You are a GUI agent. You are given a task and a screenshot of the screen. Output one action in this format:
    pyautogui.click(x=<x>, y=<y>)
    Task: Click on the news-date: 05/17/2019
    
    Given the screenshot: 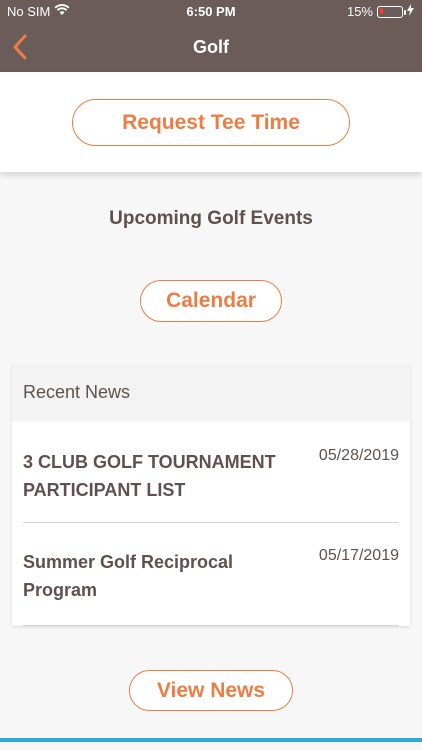 What is the action you would take?
    pyautogui.click(x=358, y=555)
    